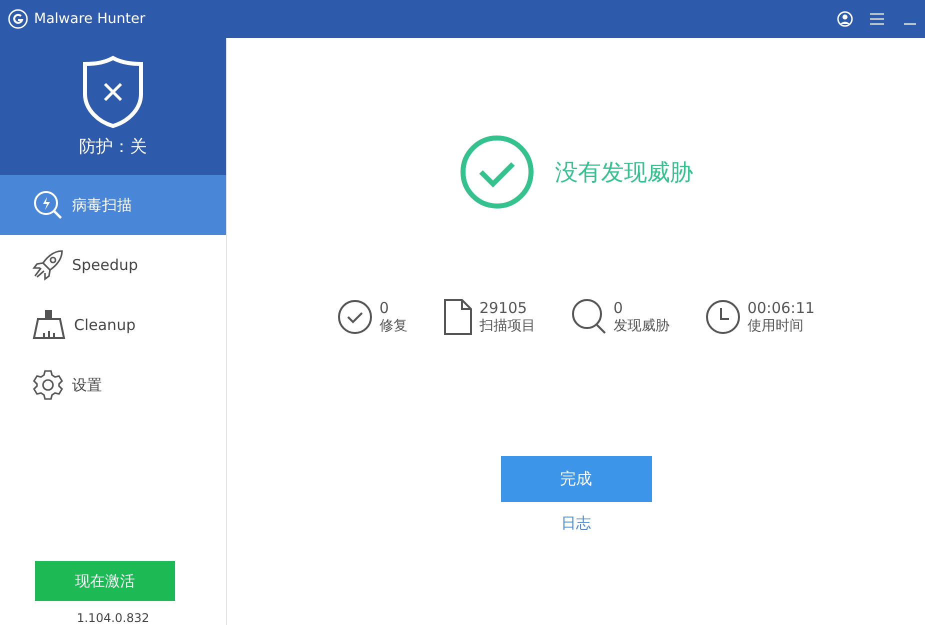 The image size is (925, 625). What do you see at coordinates (49, 325) in the screenshot?
I see `broom-icon` at bounding box center [49, 325].